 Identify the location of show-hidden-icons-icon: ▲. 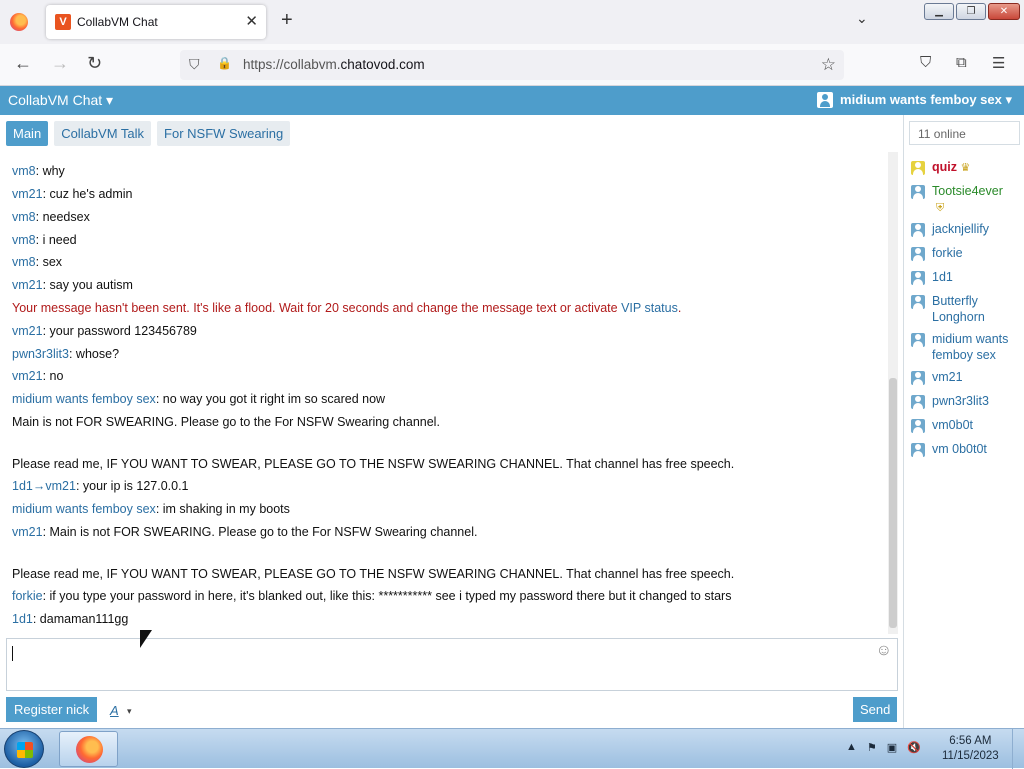
(851, 747).